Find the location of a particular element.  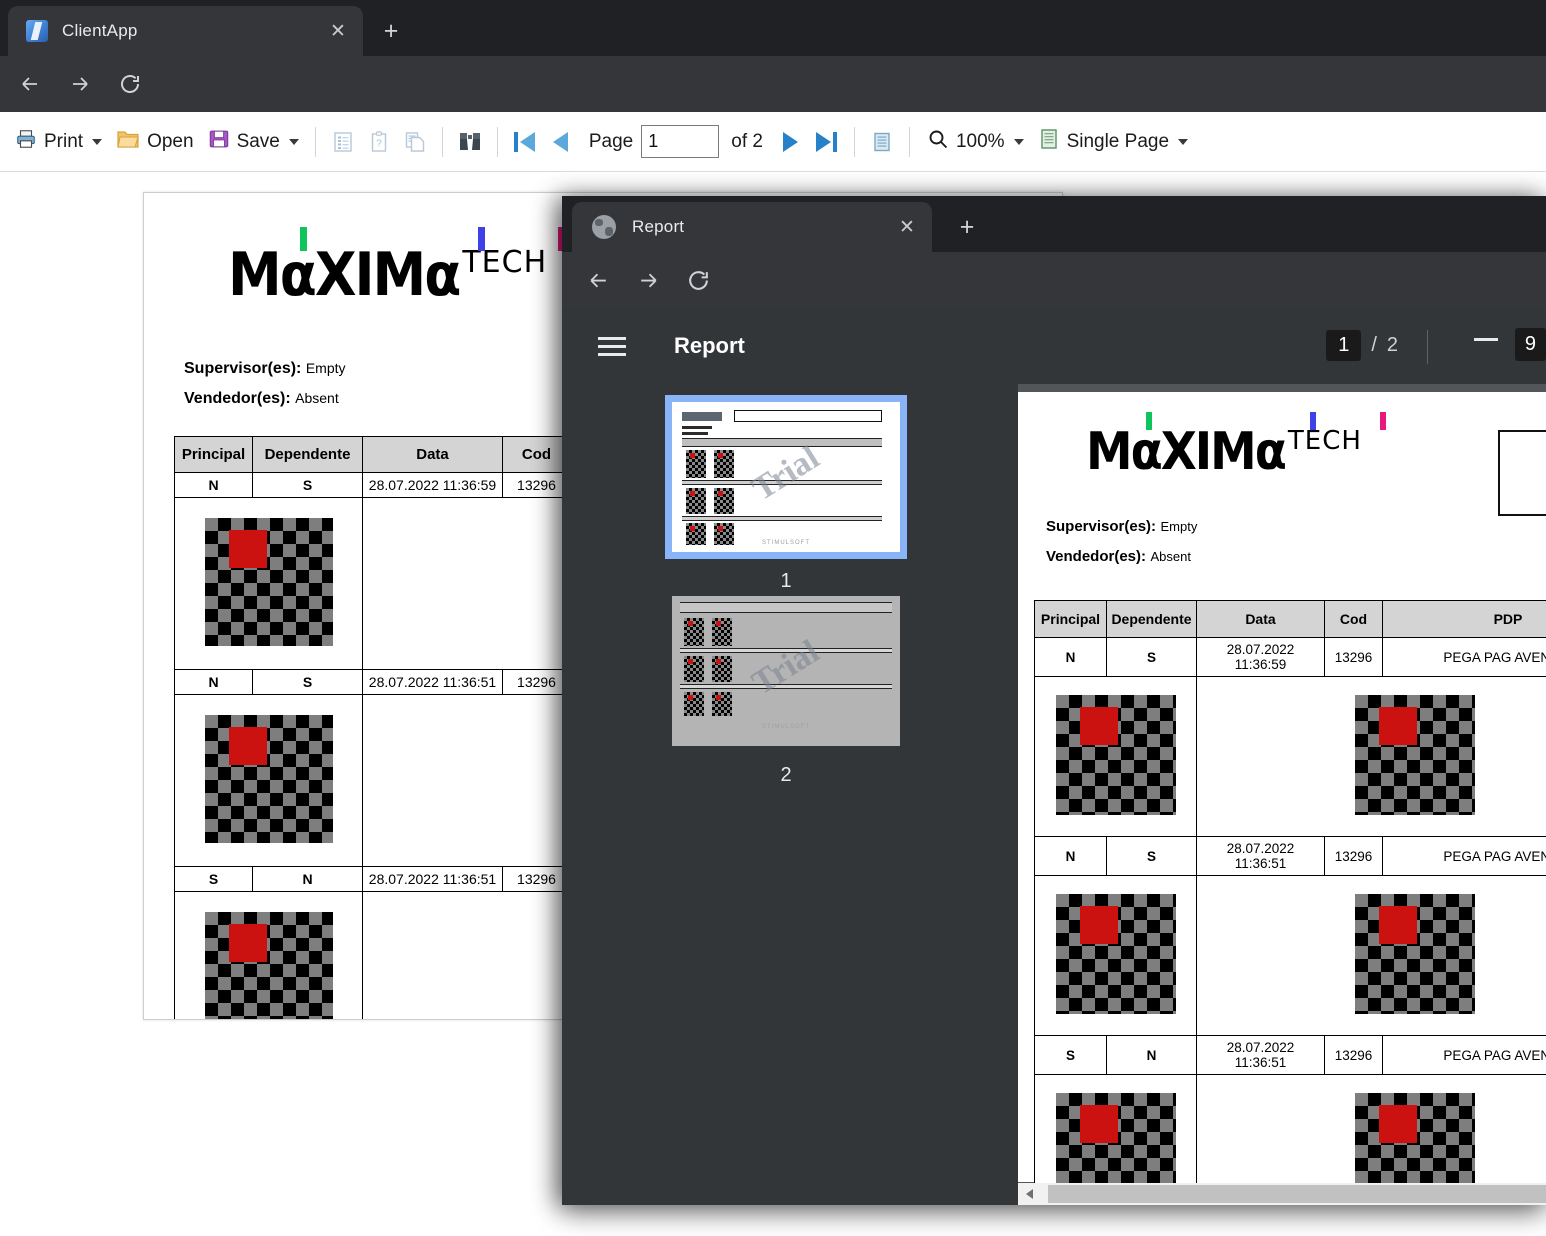

background-tab-clientapp: ClientApp ✕ is located at coordinates (185, 31).